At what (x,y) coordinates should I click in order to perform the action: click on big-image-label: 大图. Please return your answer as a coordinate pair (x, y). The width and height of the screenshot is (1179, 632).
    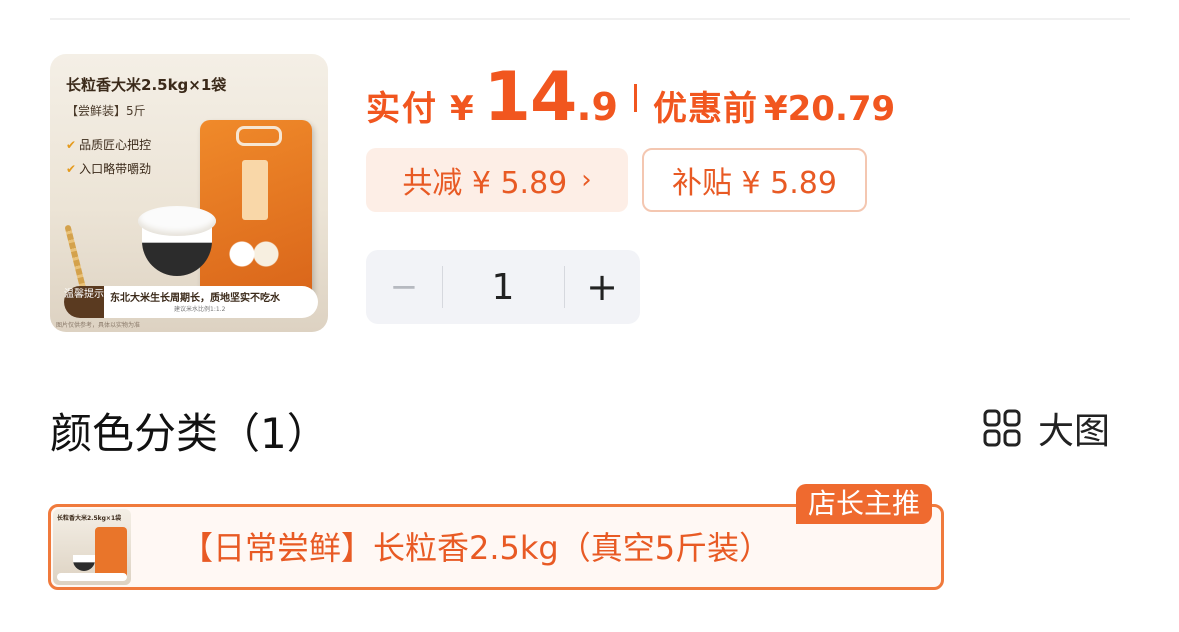
    Looking at the image, I should click on (1074, 431).